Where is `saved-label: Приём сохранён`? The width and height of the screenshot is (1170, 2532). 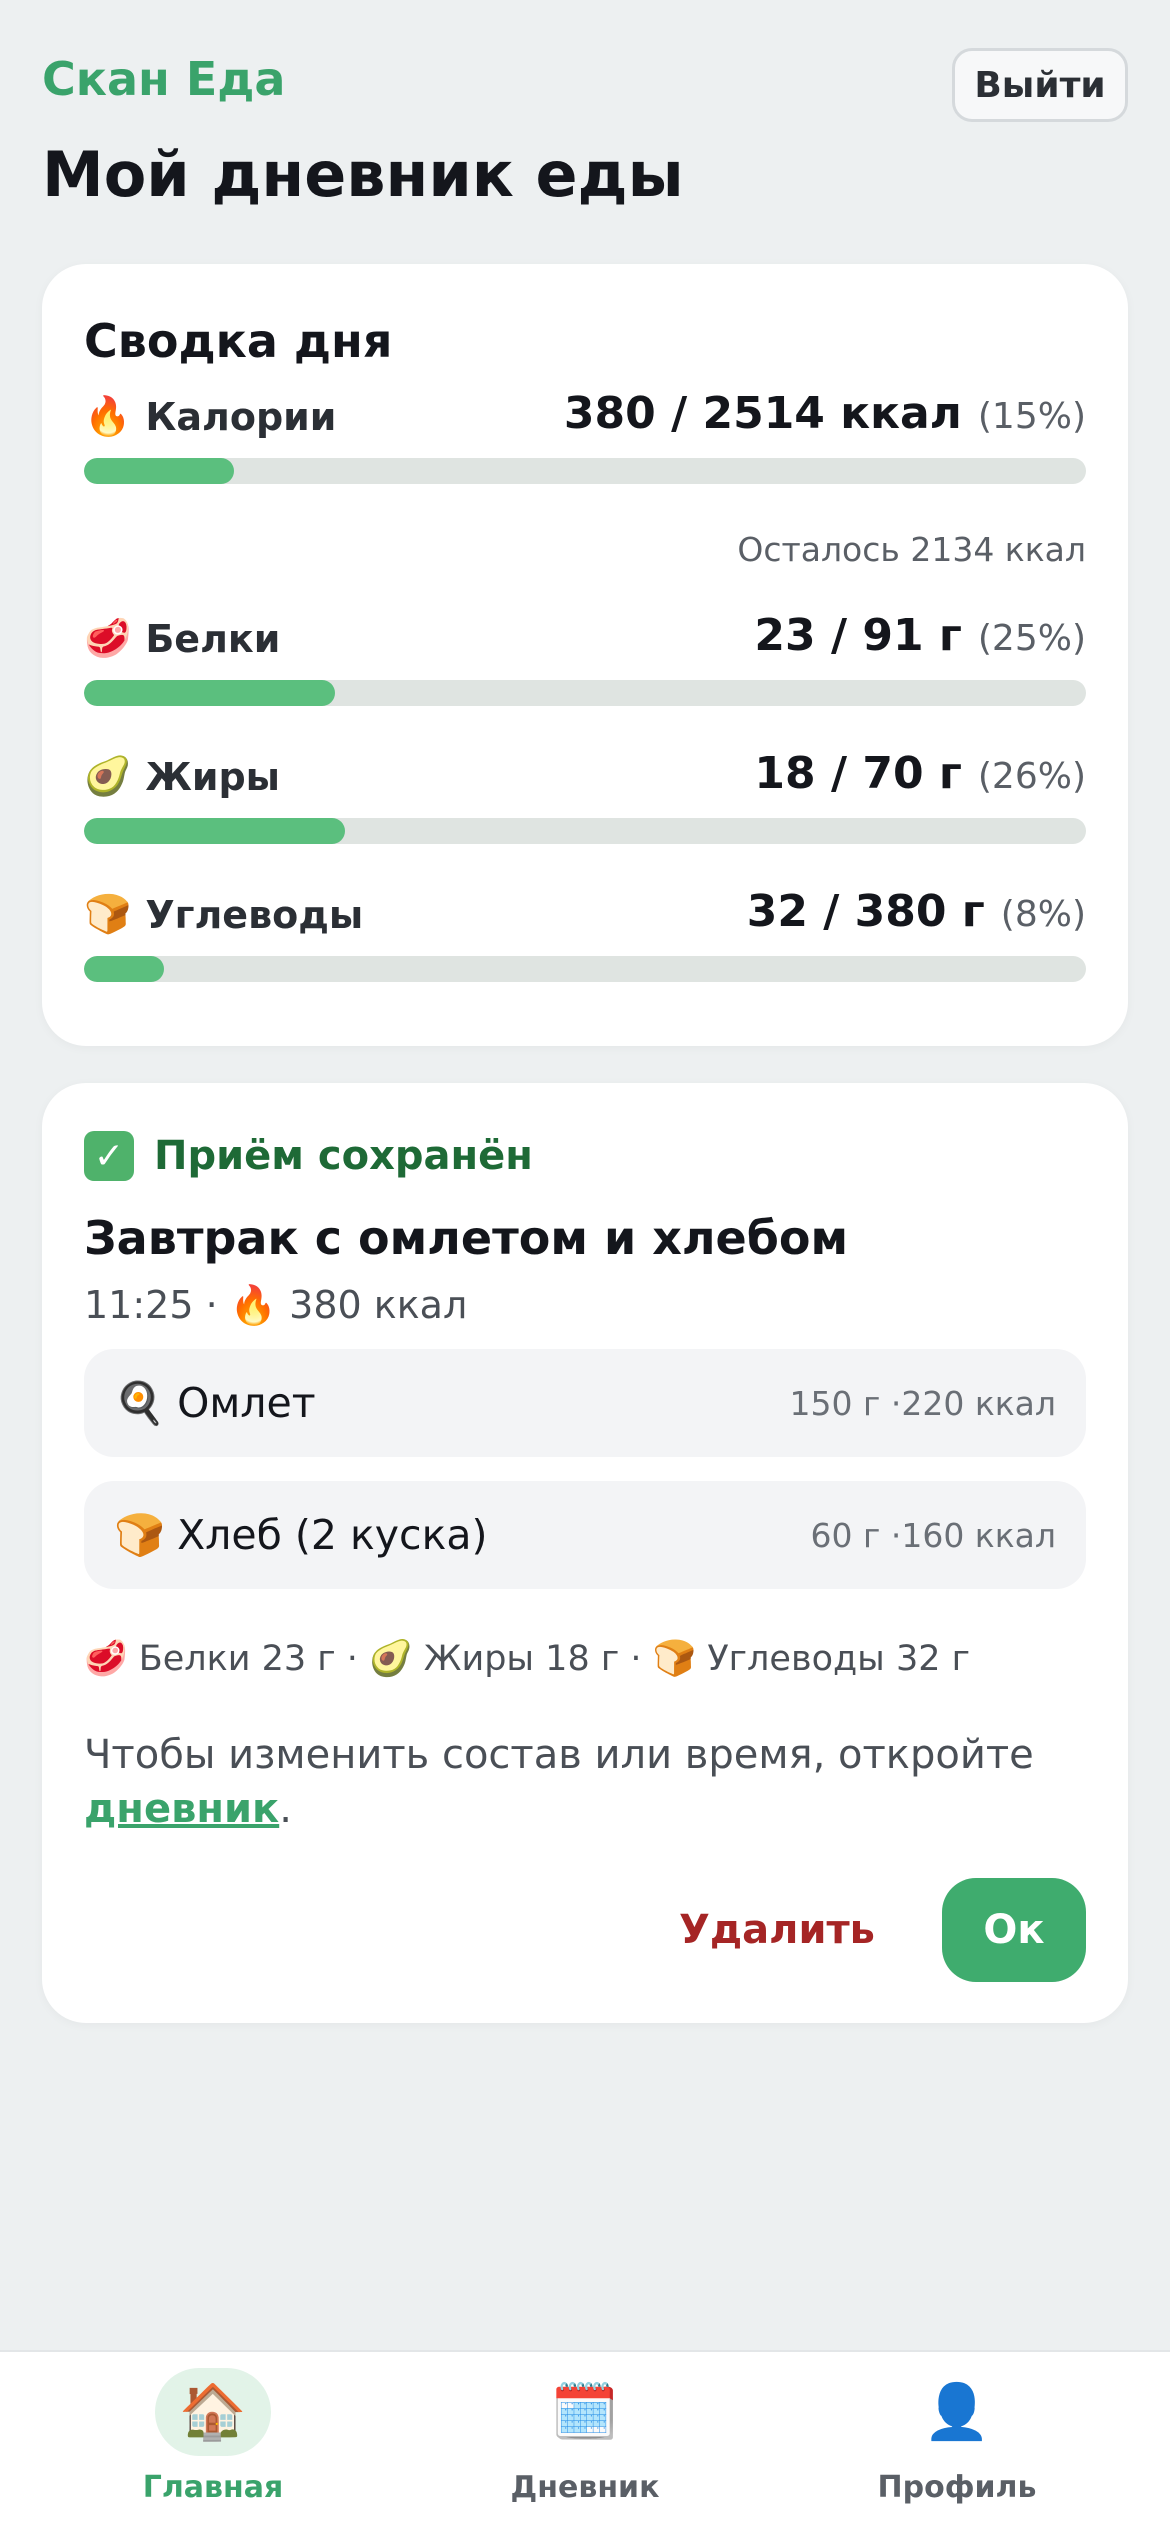 saved-label: Приём сохранён is located at coordinates (343, 1156).